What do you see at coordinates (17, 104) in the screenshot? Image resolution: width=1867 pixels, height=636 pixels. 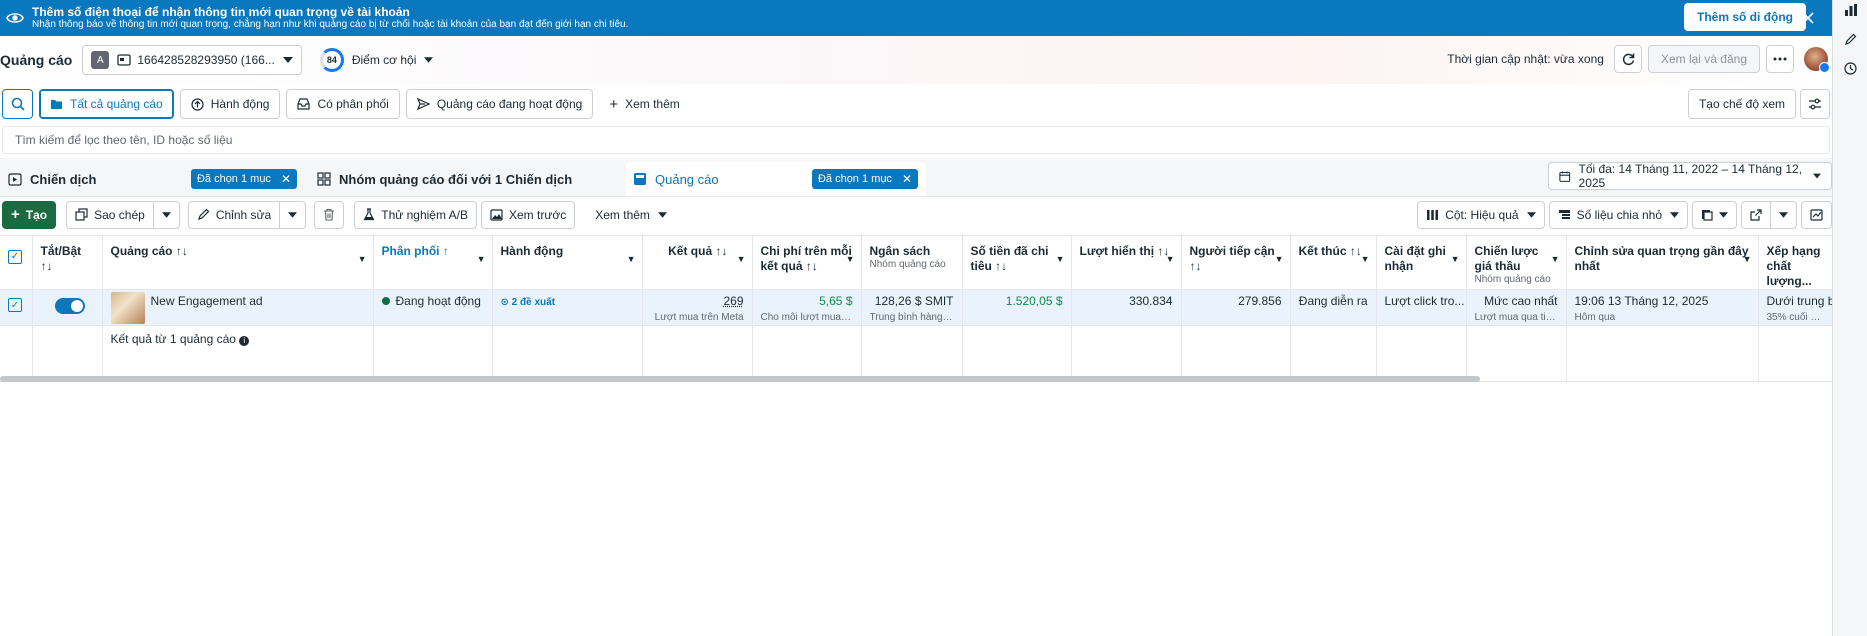 I see `search-button` at bounding box center [17, 104].